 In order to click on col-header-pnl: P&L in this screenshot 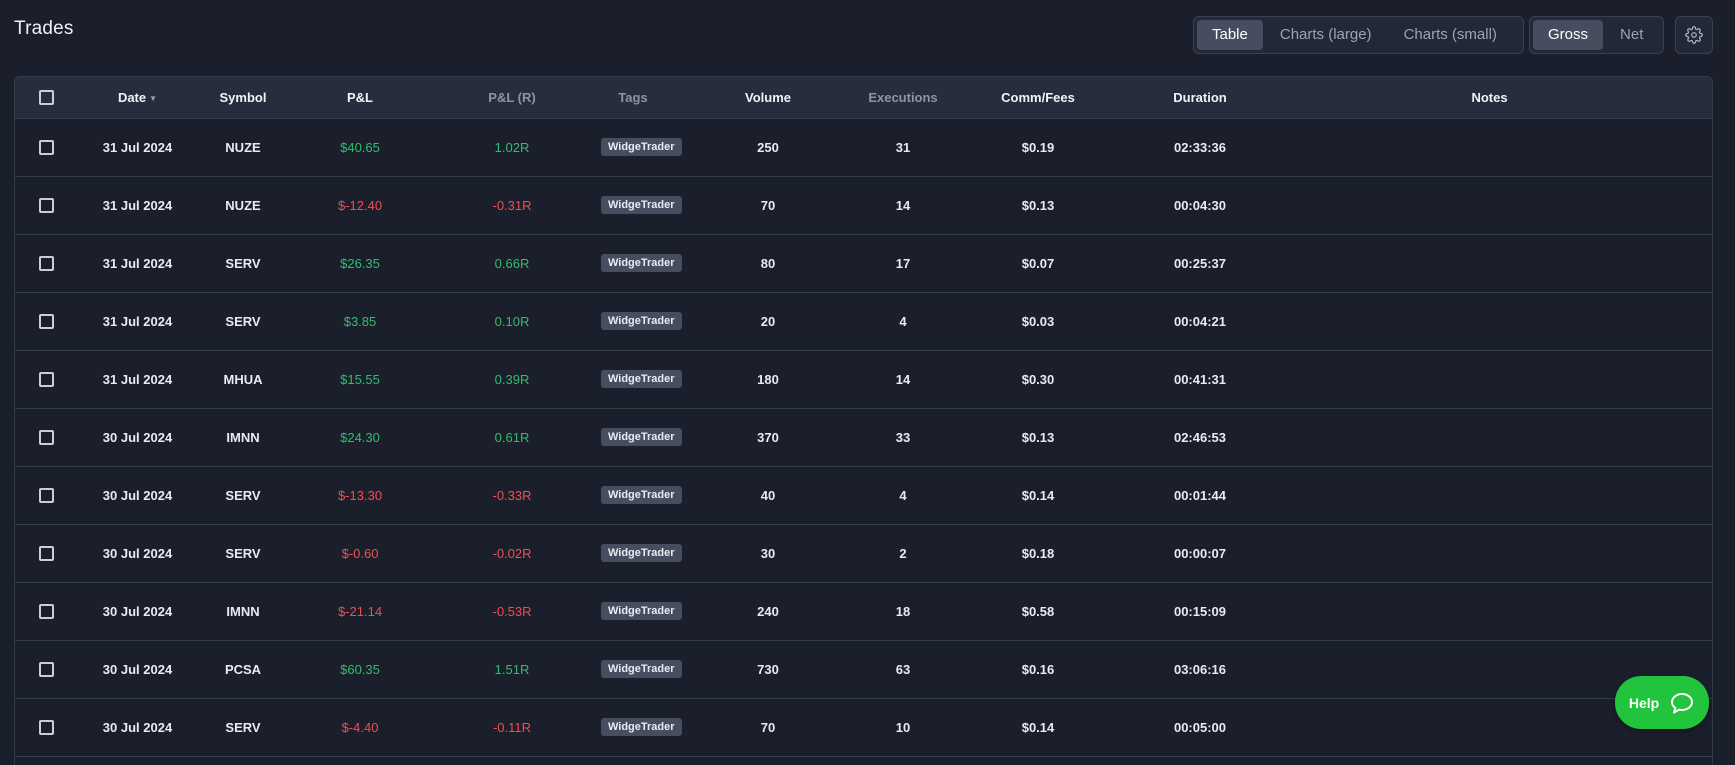, I will do `click(360, 98)`.